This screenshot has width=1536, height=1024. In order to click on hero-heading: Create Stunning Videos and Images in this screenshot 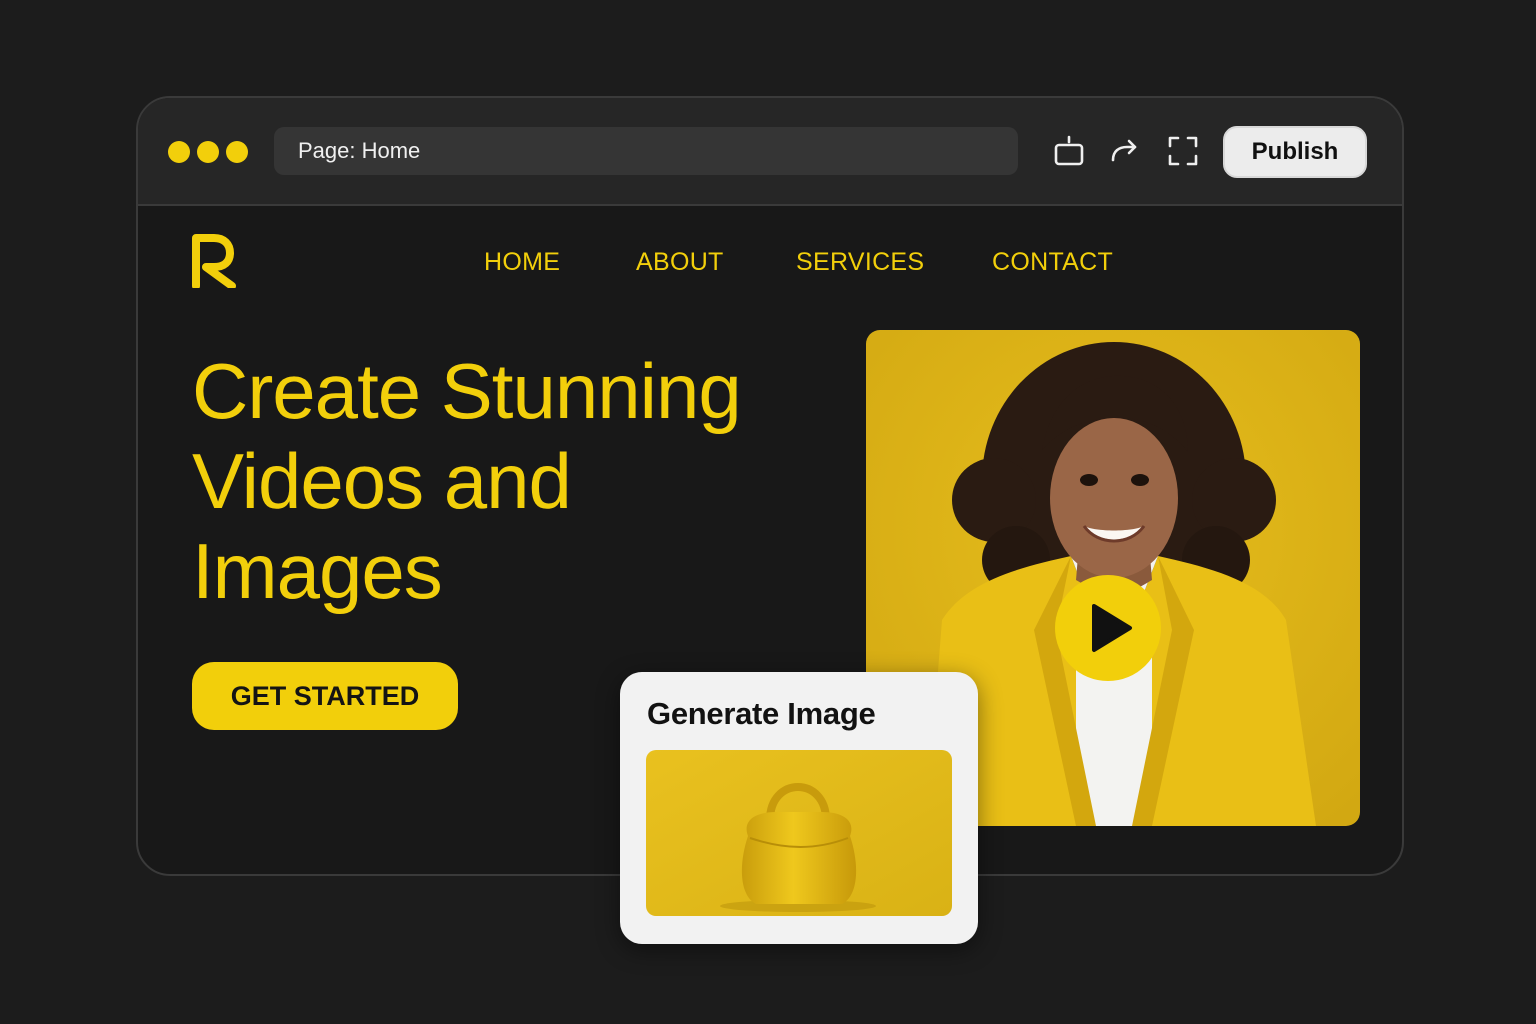, I will do `click(522, 481)`.